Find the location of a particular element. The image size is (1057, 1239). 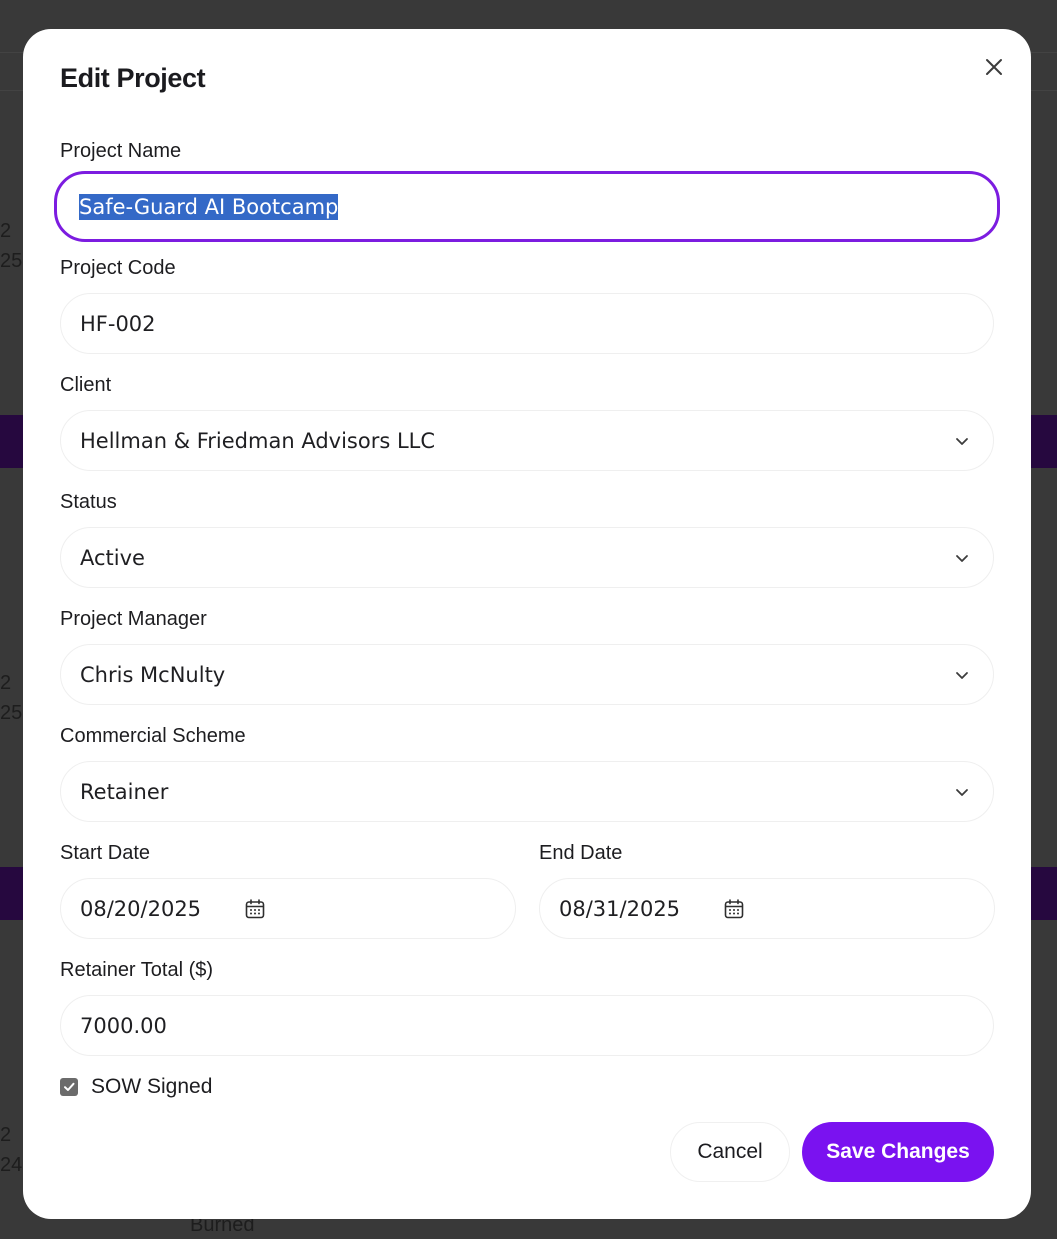

retainer-total-field: Retainer Total ($) 7000.00 is located at coordinates (527, 1007).